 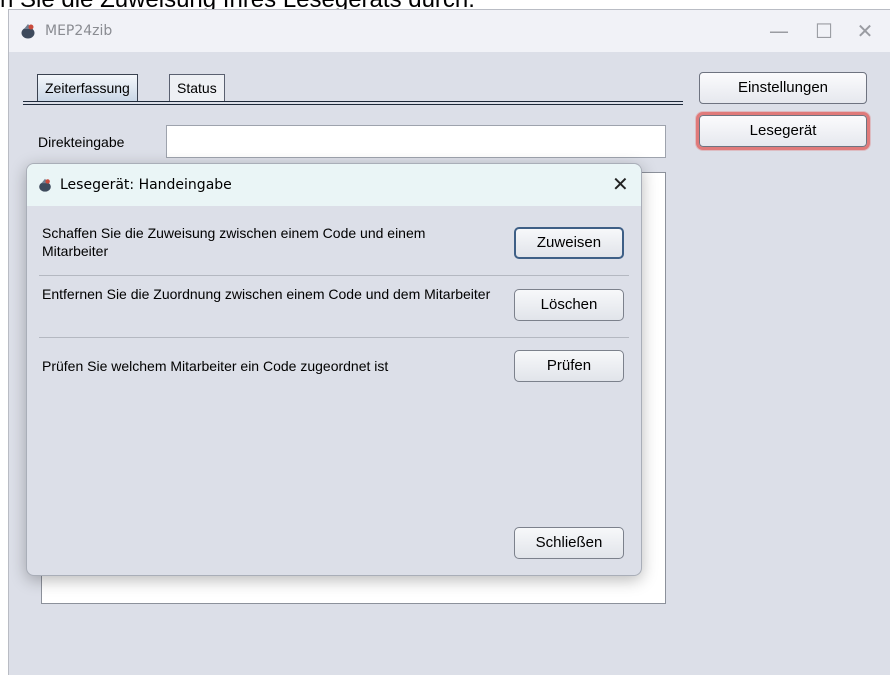 I want to click on title-bar: MEP24zib — ☐ ✕, so click(x=449, y=31).